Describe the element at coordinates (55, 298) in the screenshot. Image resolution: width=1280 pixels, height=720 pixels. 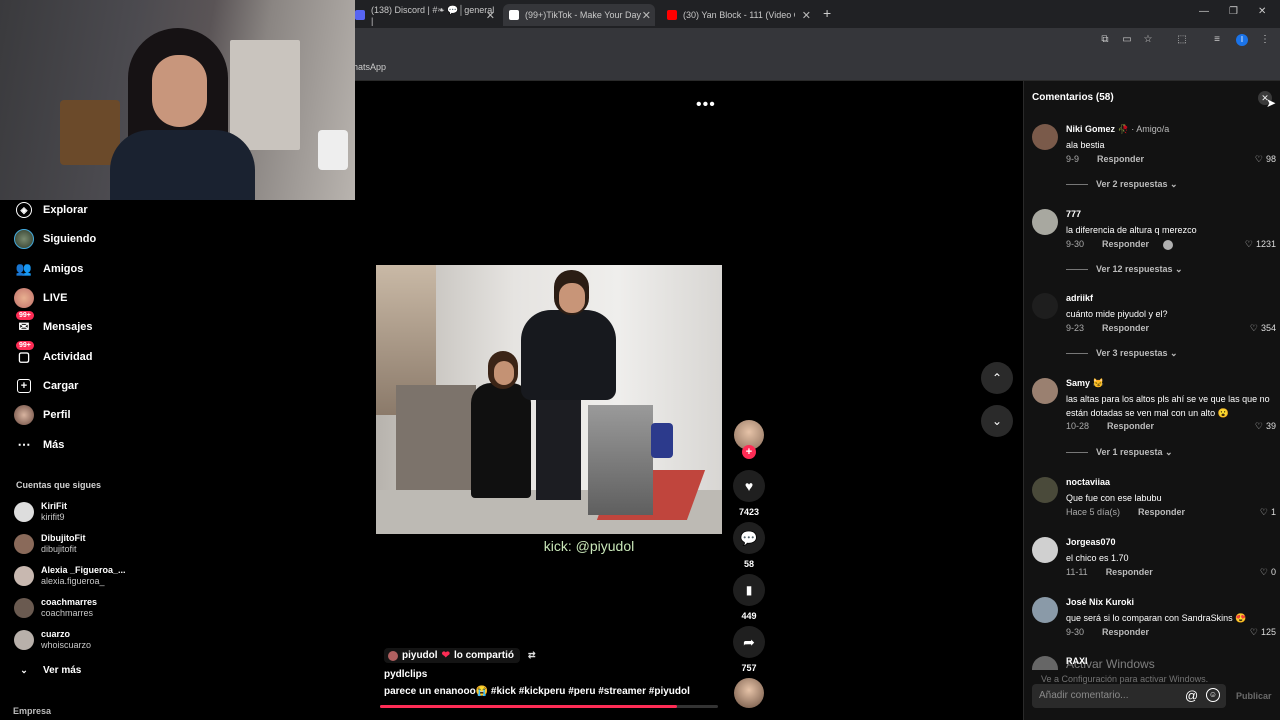
I see `sidebar-item-label: LIVE` at that location.